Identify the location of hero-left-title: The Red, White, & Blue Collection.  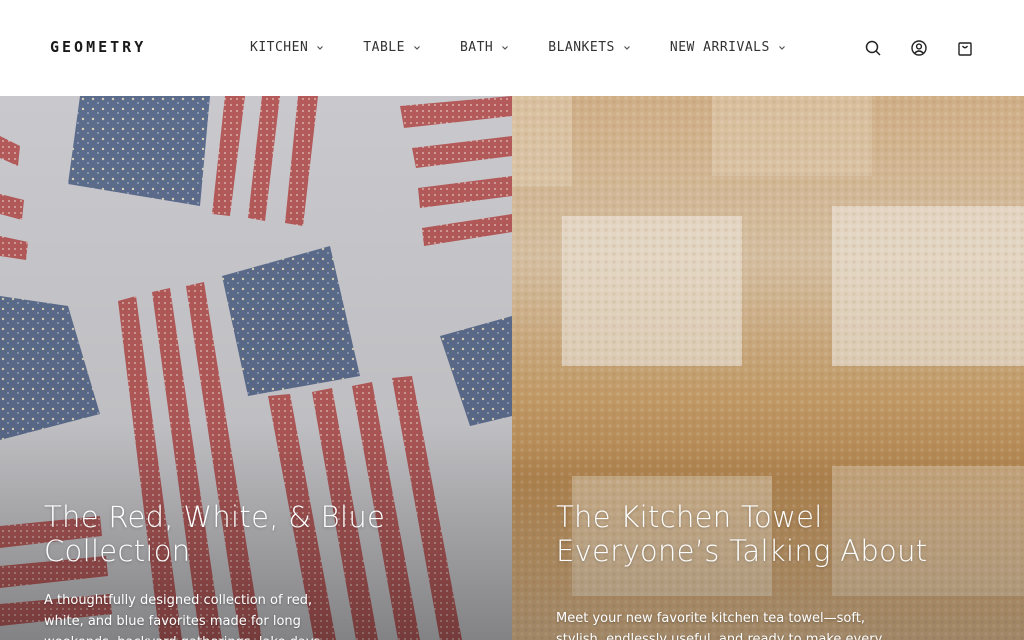
(278, 534).